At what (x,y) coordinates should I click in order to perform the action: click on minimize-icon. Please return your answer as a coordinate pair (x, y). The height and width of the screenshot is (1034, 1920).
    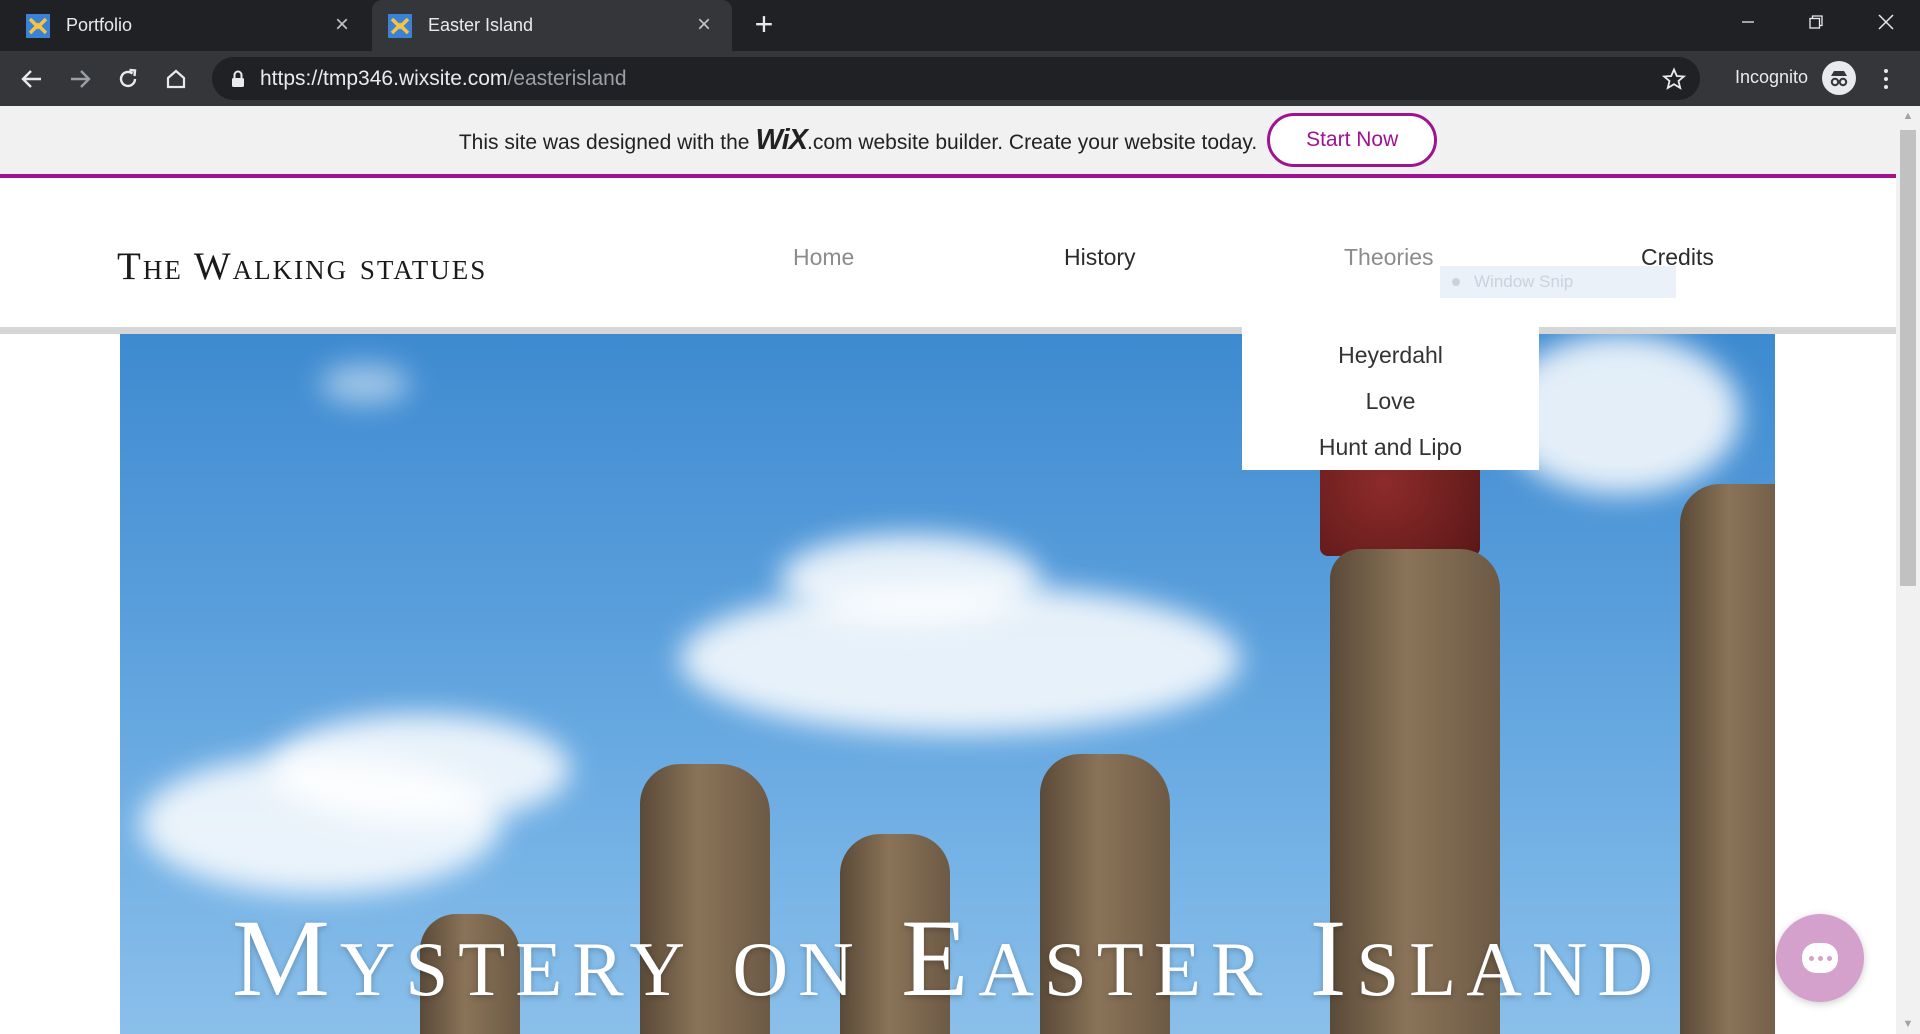
    Looking at the image, I should click on (1748, 22).